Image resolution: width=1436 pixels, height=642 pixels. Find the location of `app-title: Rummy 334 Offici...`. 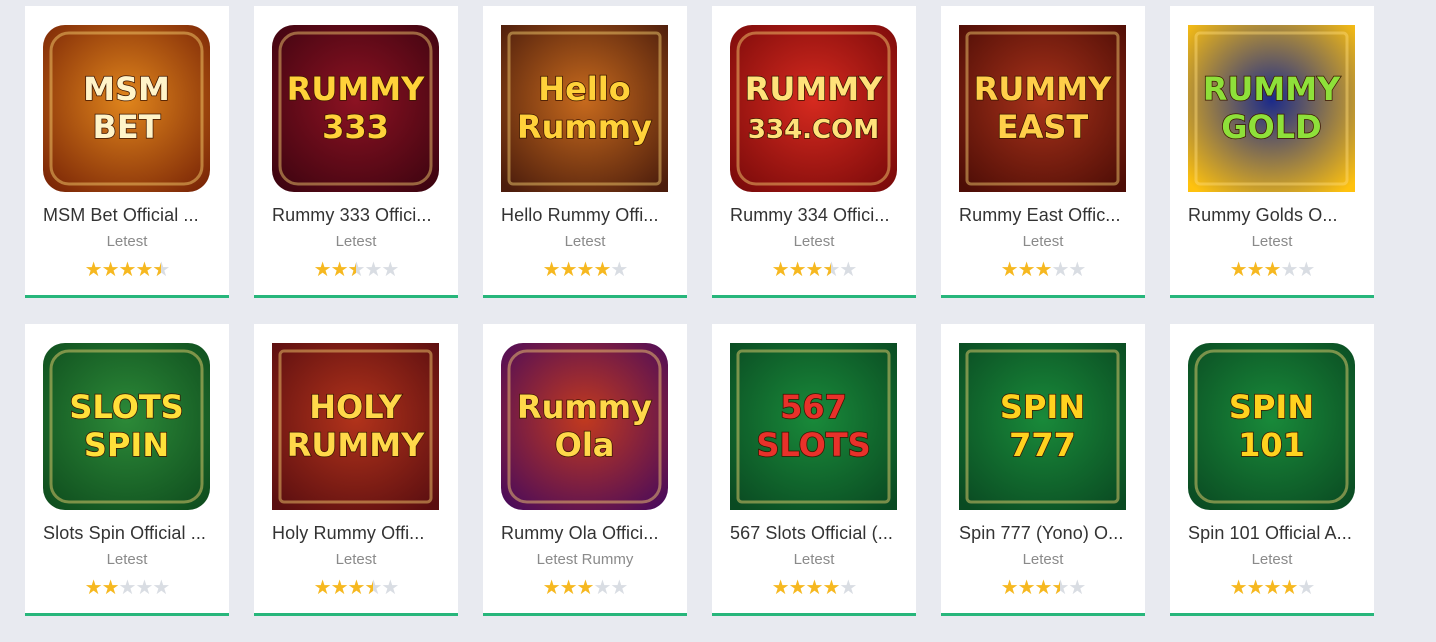

app-title: Rummy 334 Offici... is located at coordinates (816, 215).